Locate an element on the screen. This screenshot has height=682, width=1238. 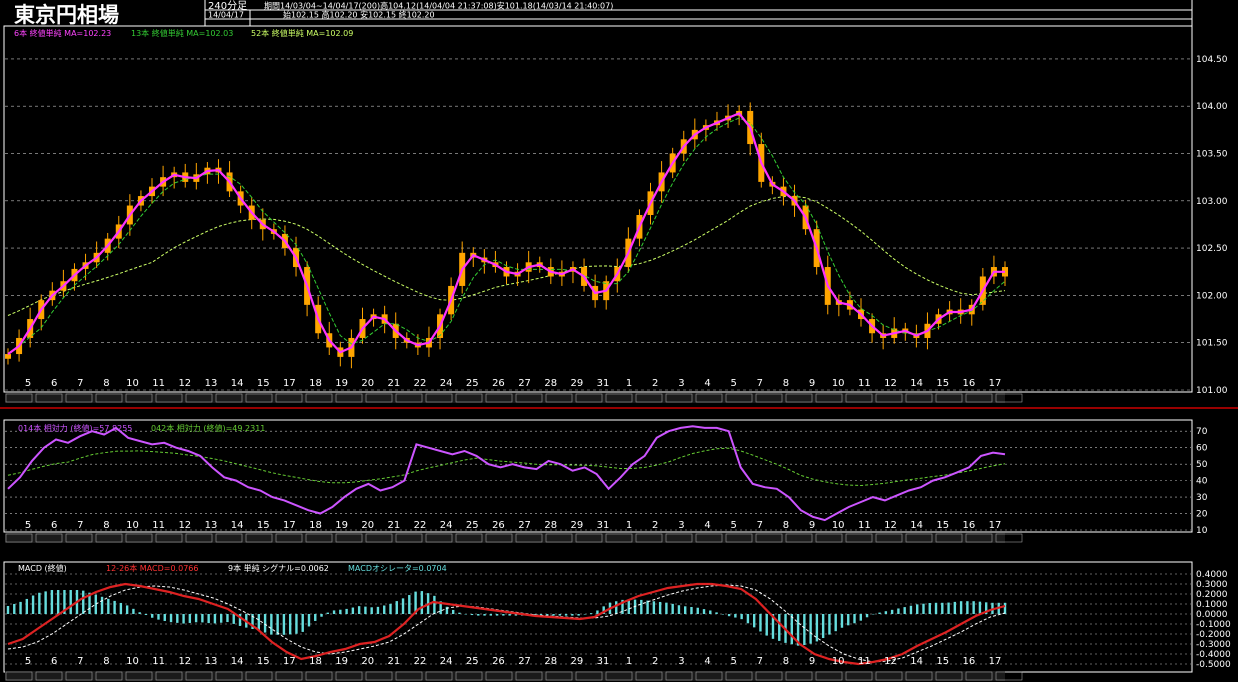
legend-rsi14: 014本 相対力 (終値)=57.8255 is located at coordinates (75, 428).